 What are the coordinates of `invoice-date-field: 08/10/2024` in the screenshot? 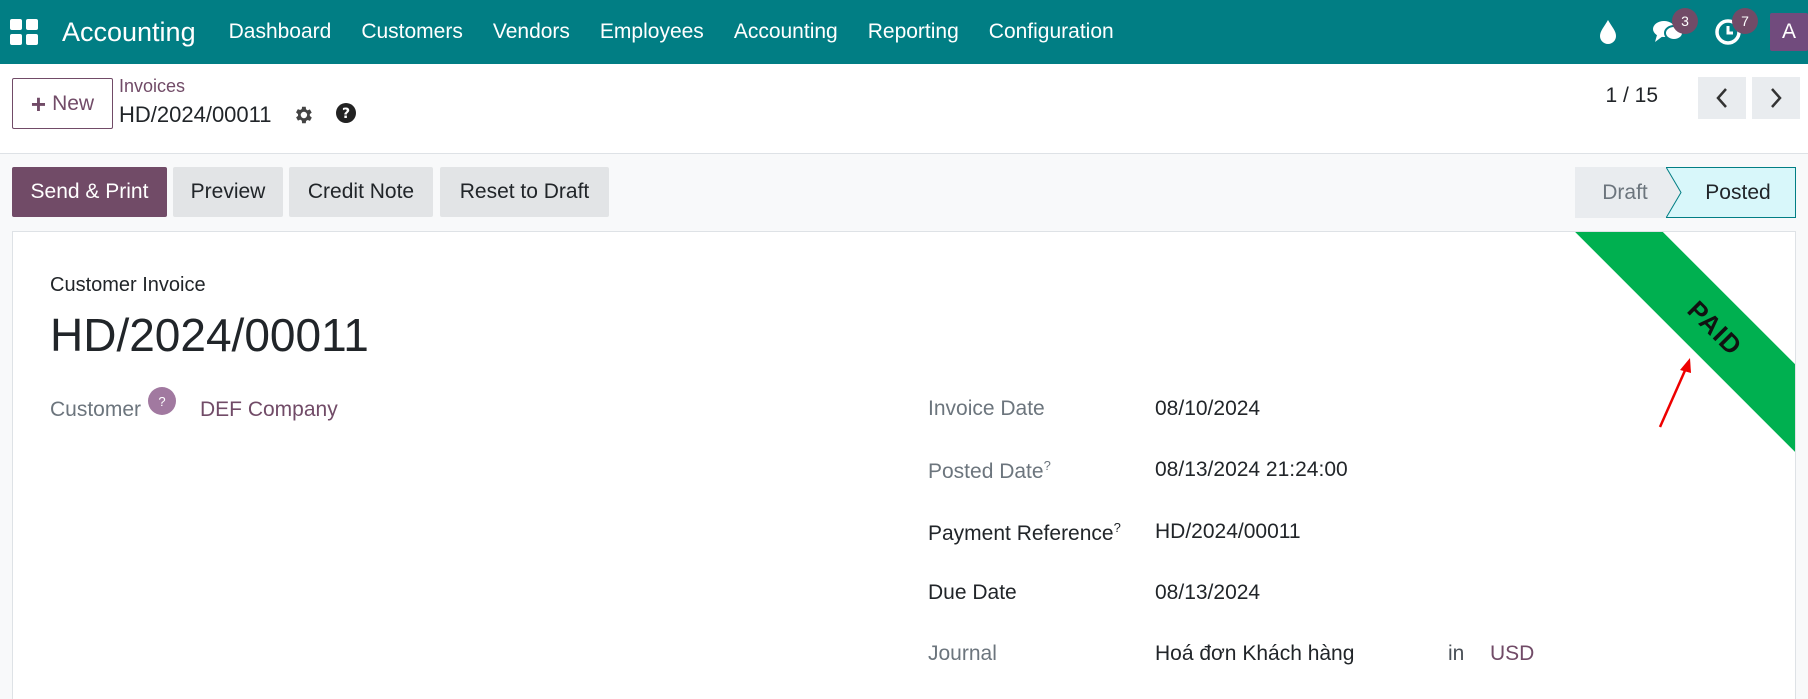 It's located at (1207, 409).